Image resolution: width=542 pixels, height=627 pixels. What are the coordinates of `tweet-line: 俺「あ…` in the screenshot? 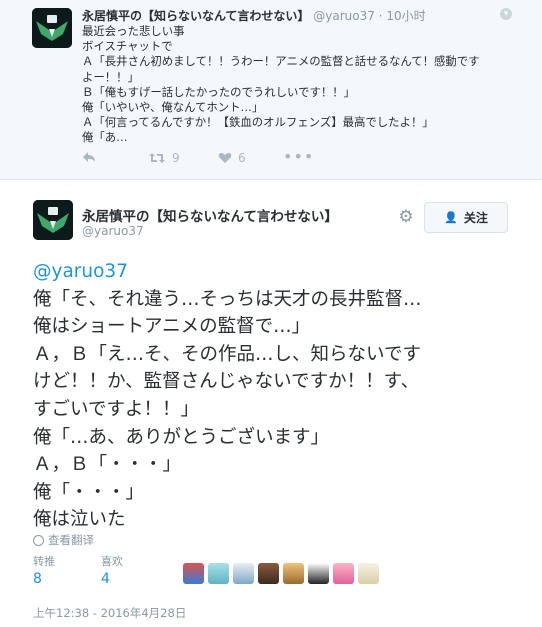 It's located at (105, 137).